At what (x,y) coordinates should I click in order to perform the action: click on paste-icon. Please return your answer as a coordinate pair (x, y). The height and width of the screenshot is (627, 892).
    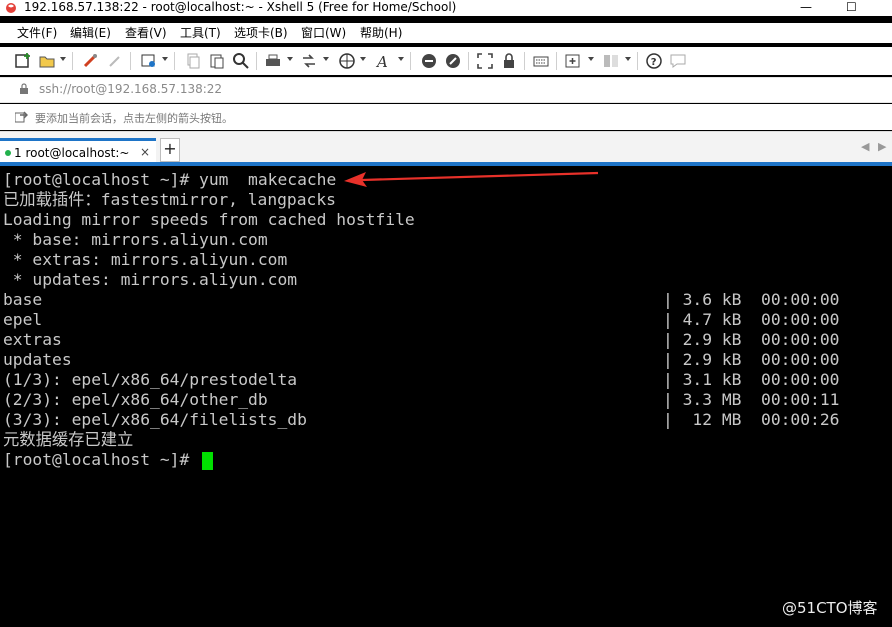
    Looking at the image, I should click on (217, 61).